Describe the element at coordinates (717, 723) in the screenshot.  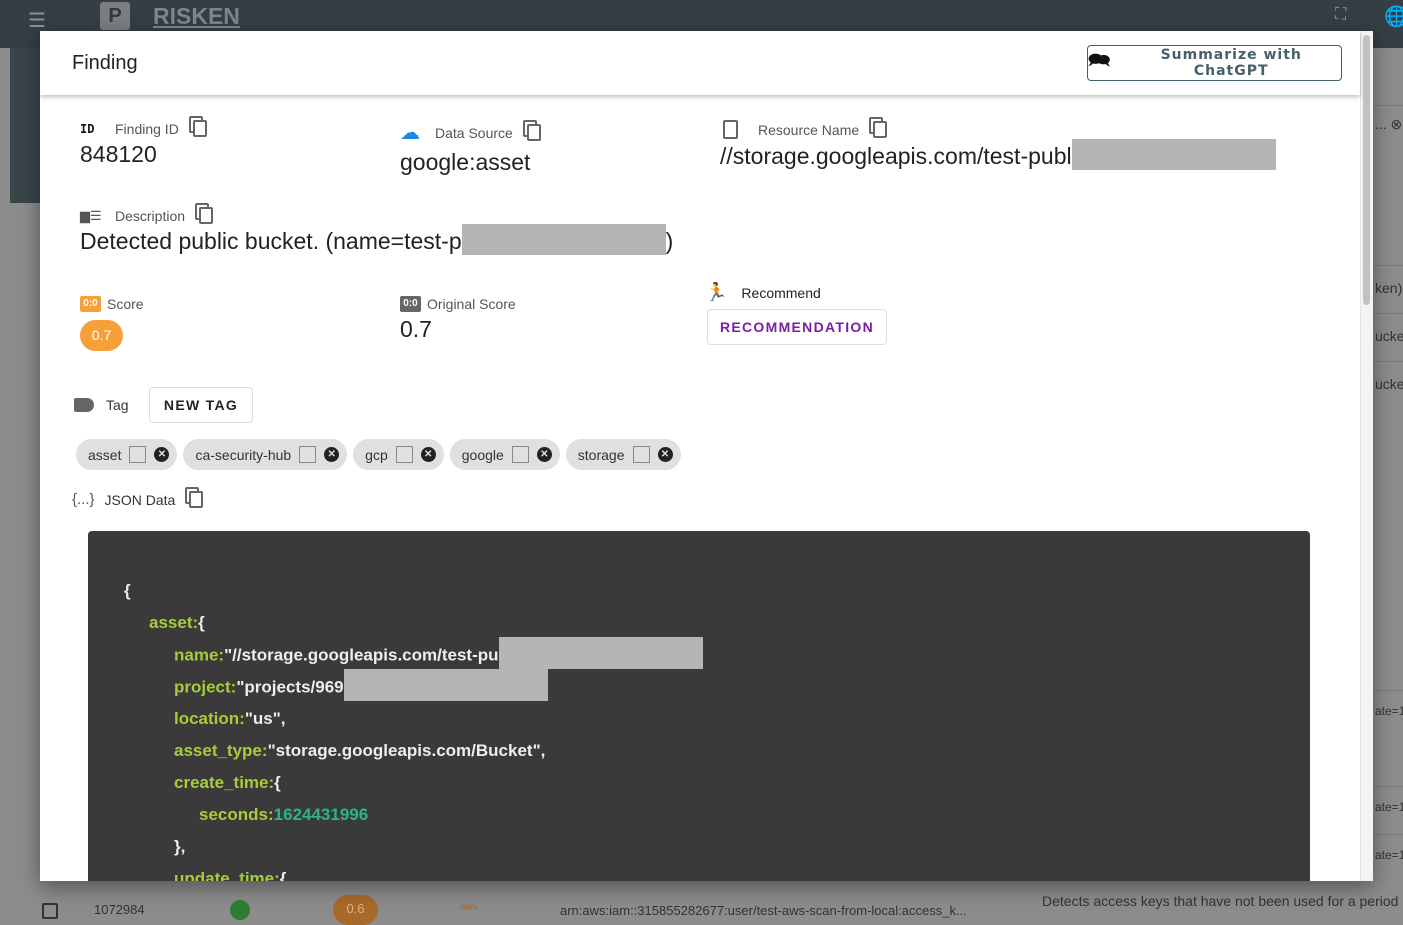
I see `json-line: location:"us",` at that location.